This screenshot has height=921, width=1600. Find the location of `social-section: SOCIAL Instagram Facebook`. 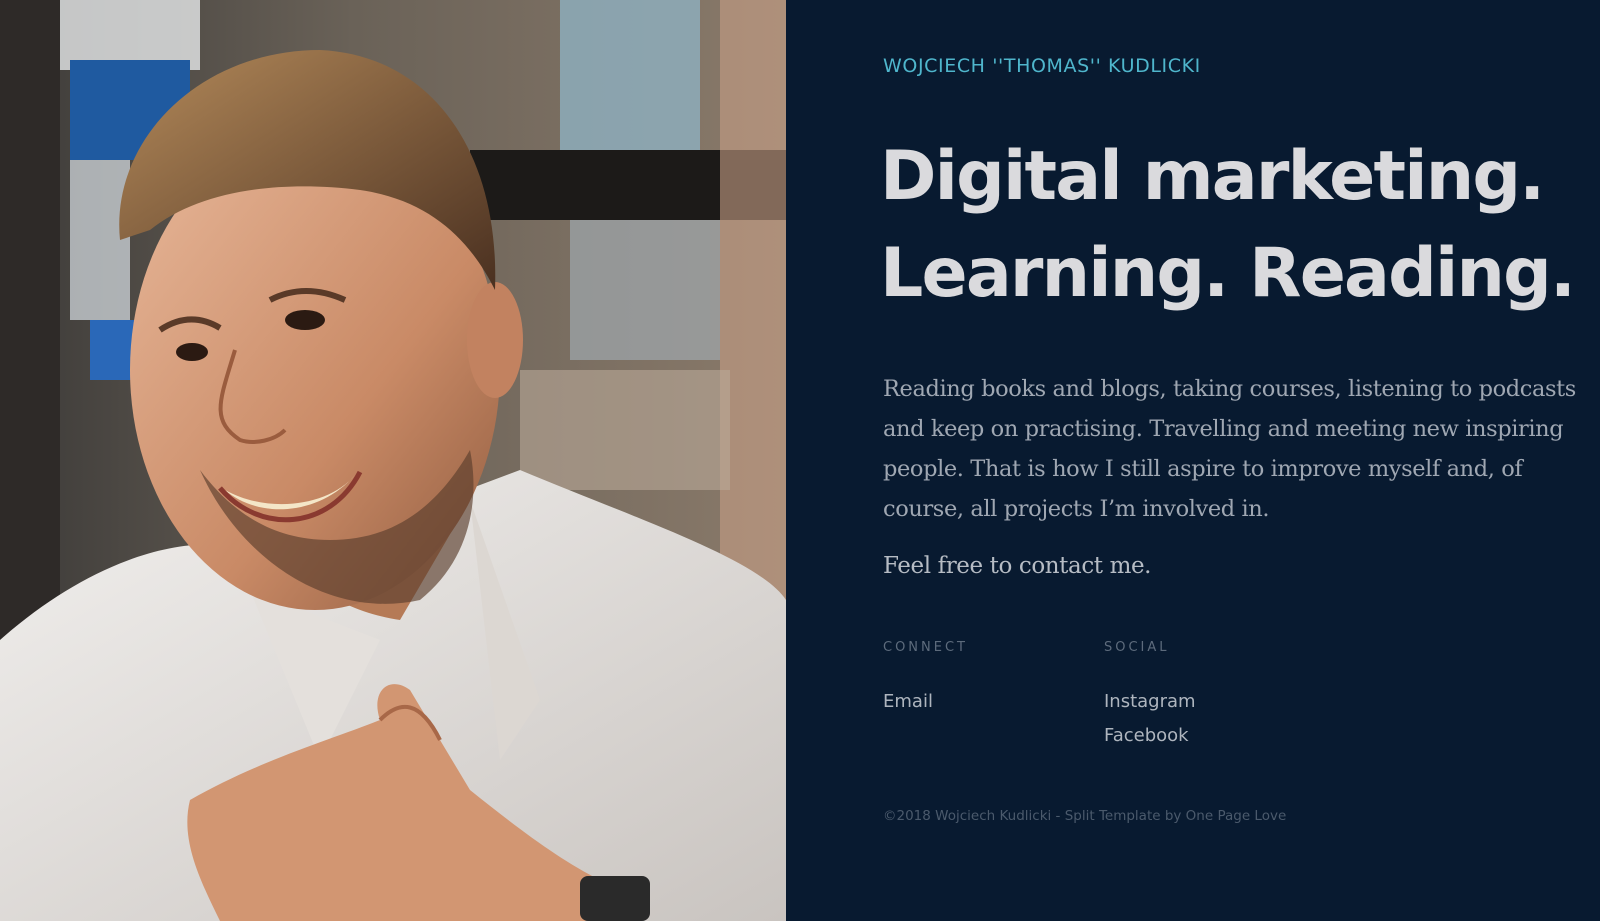

social-section: SOCIAL Instagram Facebook is located at coordinates (1150, 696).